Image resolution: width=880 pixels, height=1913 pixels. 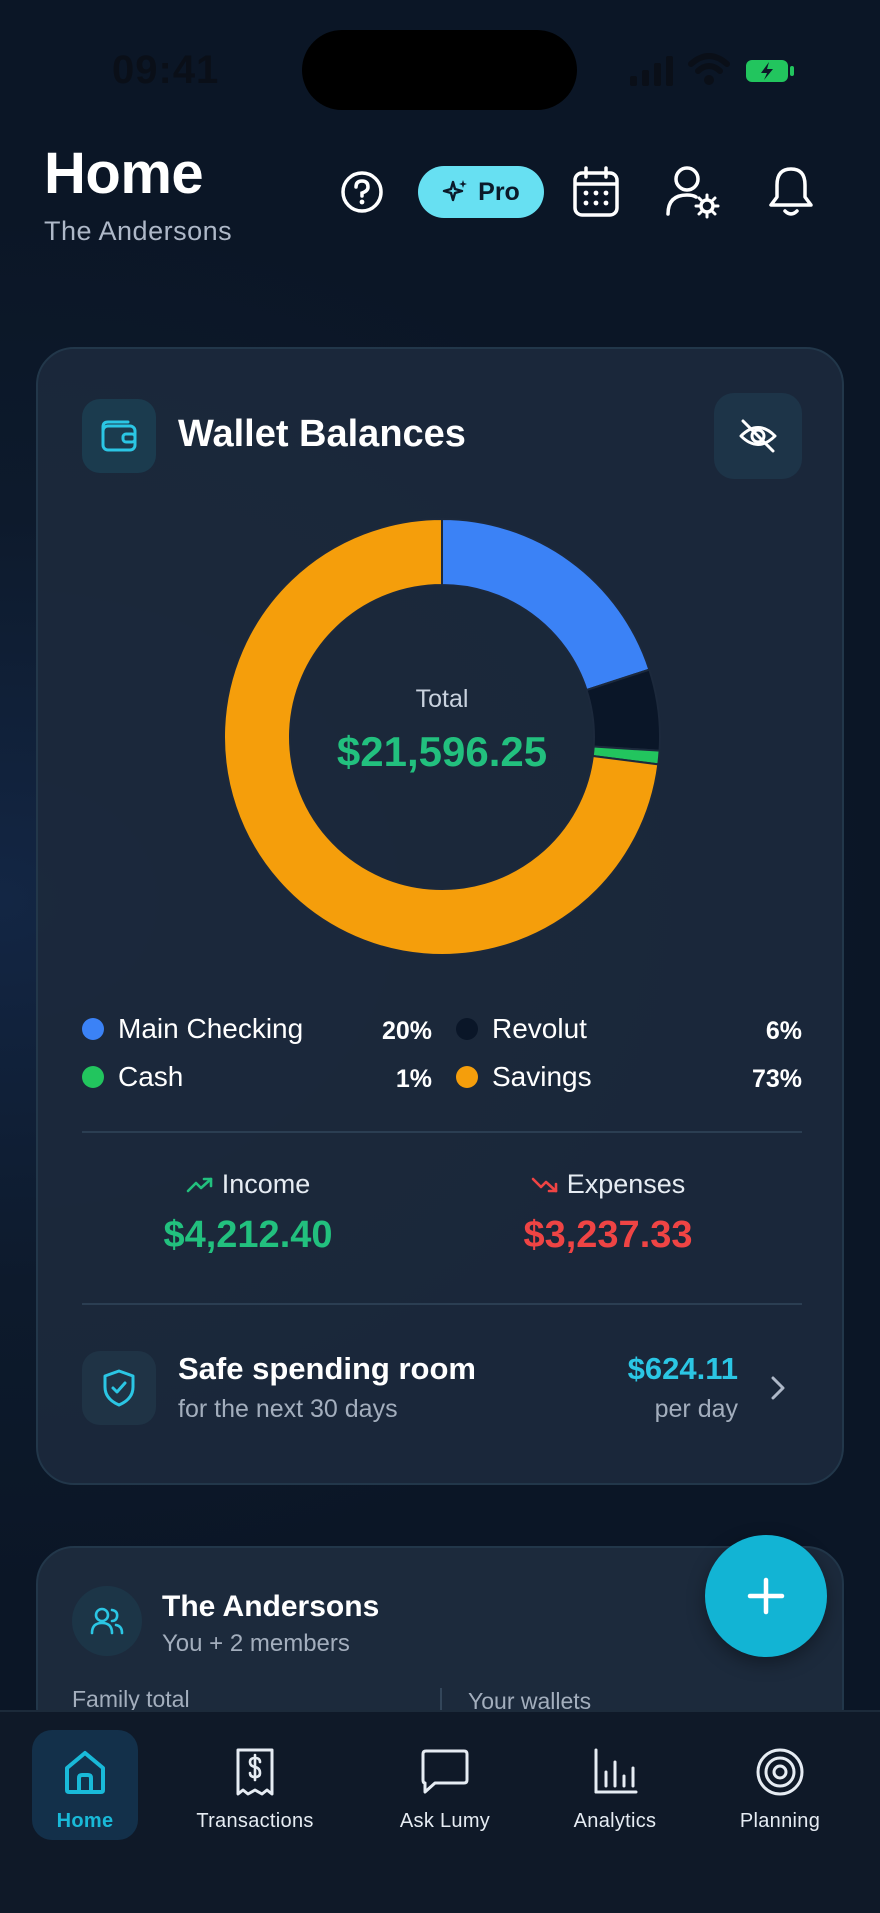 I want to click on bar-chart-icon, so click(x=616, y=1771).